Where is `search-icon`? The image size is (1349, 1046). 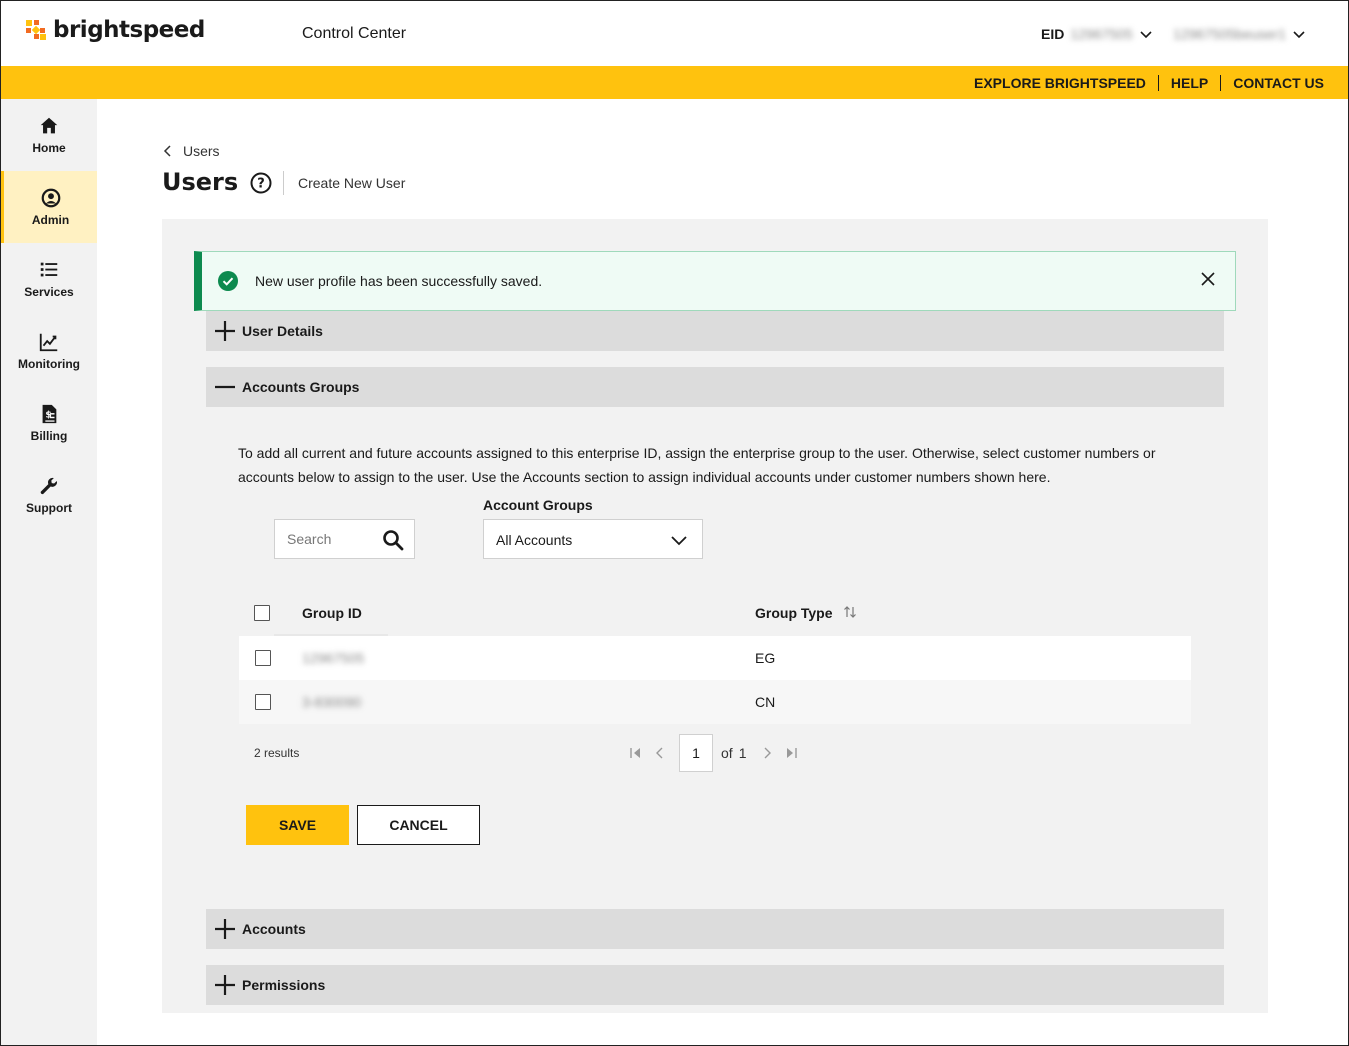 search-icon is located at coordinates (393, 540).